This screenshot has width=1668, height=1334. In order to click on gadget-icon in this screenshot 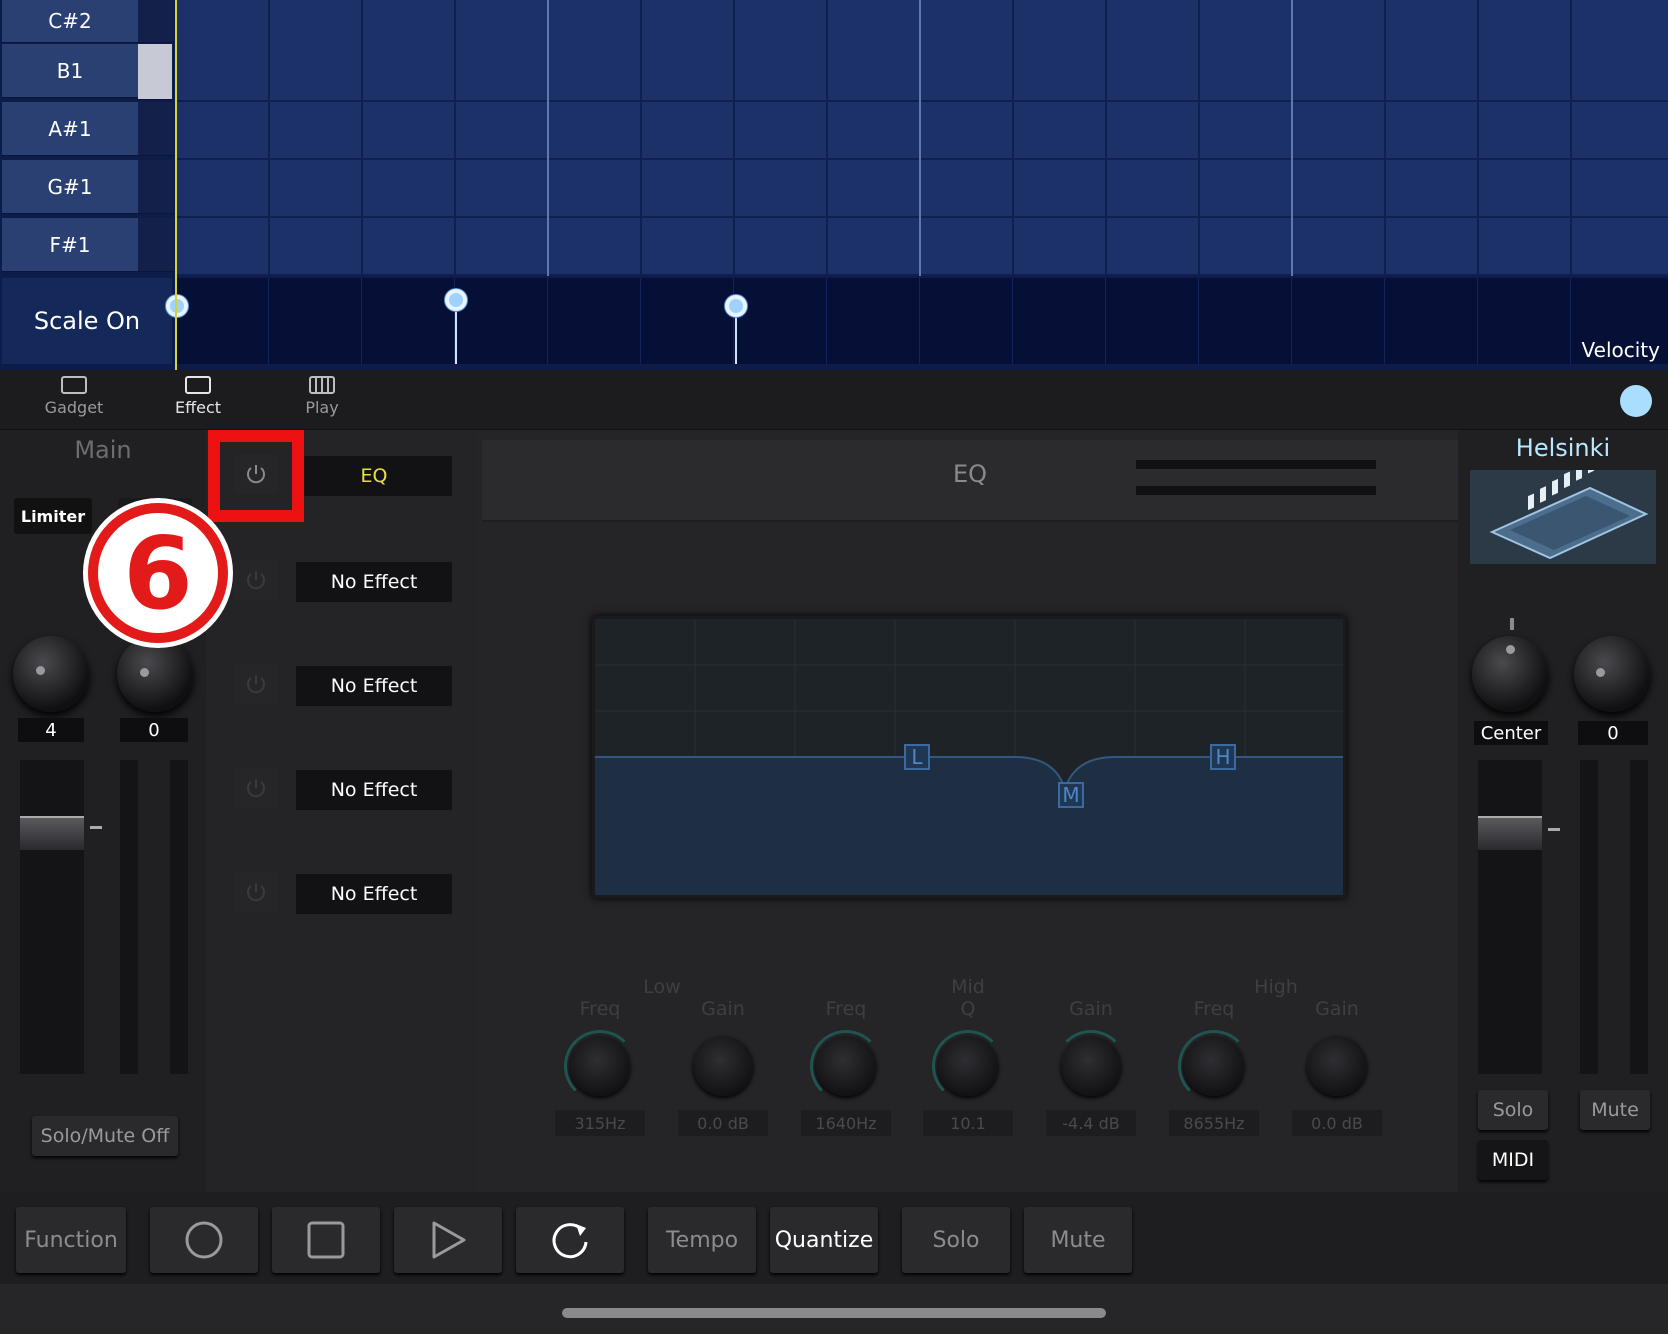, I will do `click(74, 385)`.